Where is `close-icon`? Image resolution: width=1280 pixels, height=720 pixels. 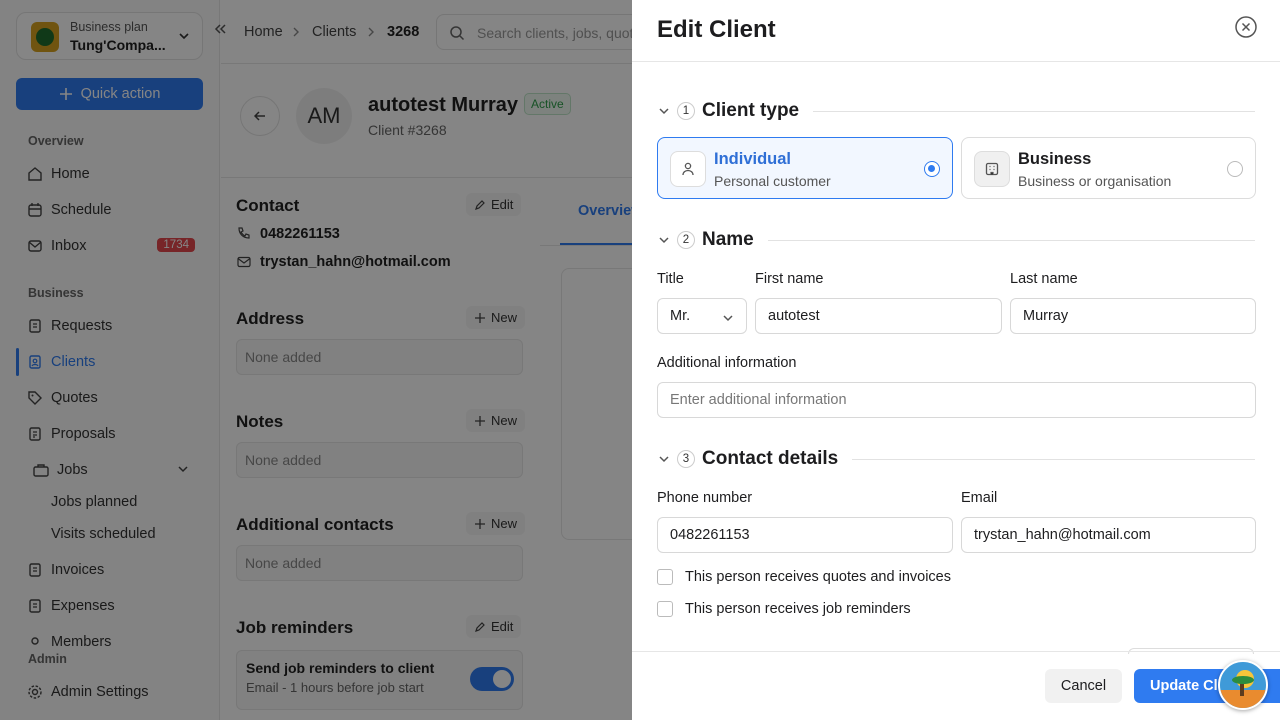
close-icon is located at coordinates (1246, 27).